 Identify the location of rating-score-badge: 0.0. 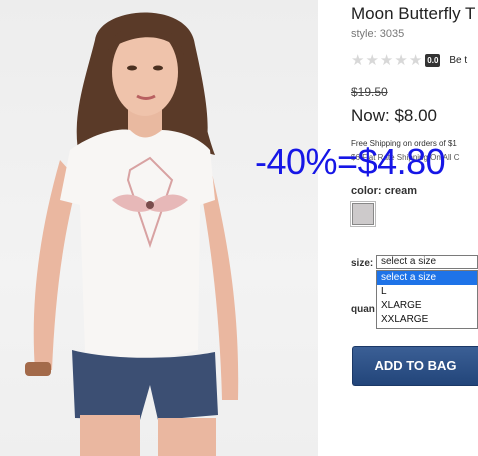
(433, 60).